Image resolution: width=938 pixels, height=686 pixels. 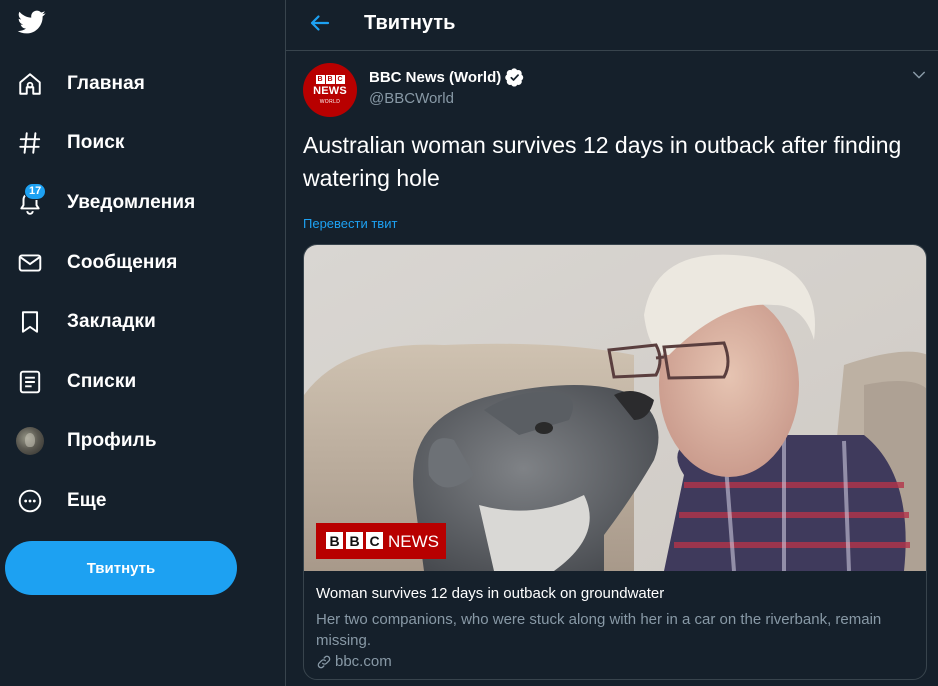 I want to click on author-name-row: BBC News (World), so click(x=446, y=77).